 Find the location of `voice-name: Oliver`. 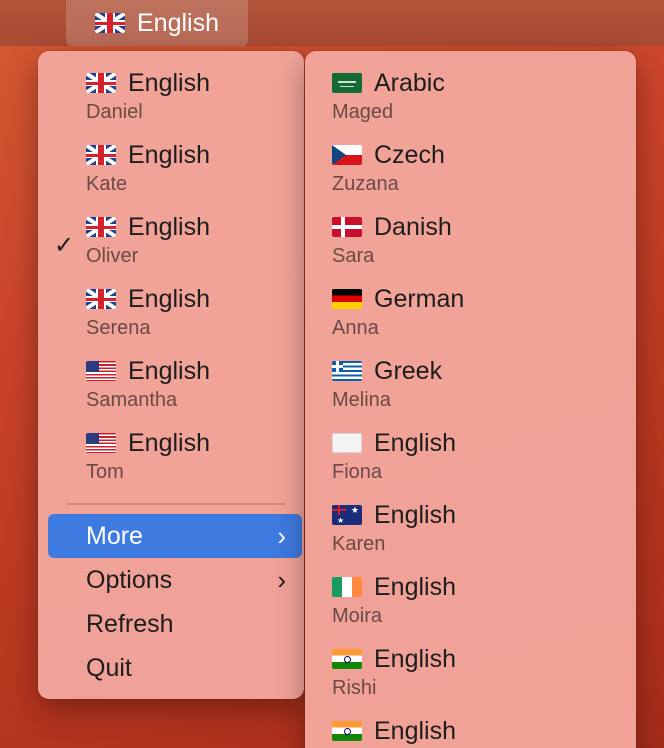

voice-name: Oliver is located at coordinates (112, 256).